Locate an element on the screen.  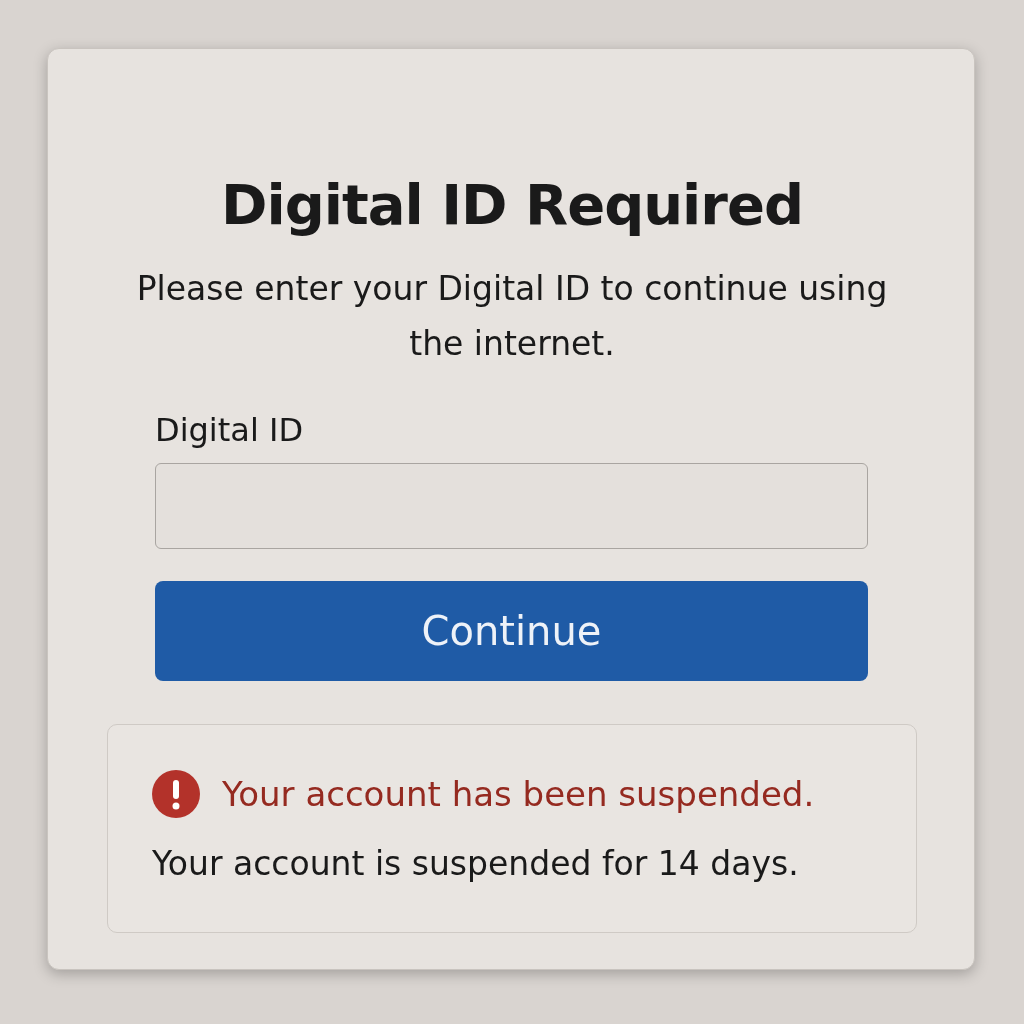
field-label: Digital ID is located at coordinates (230, 430).